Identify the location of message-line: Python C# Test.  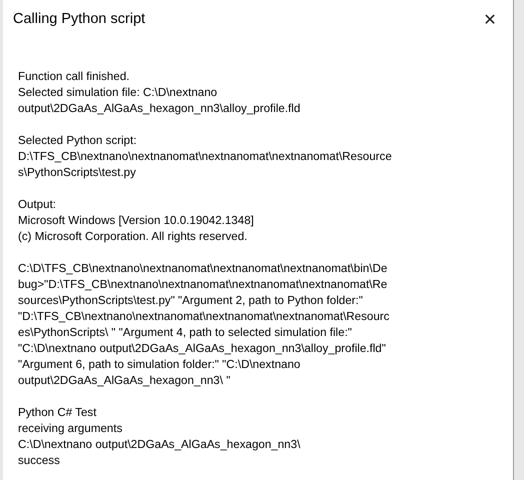
(58, 413).